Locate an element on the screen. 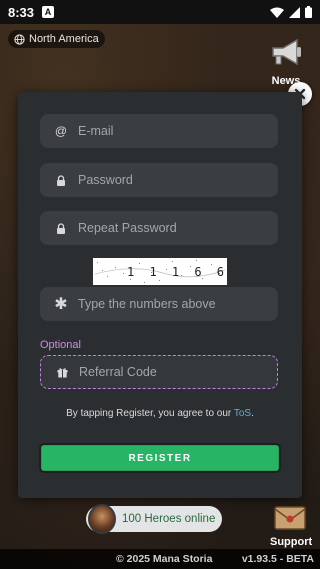 The image size is (320, 569). password-placeholder: Password is located at coordinates (105, 180).